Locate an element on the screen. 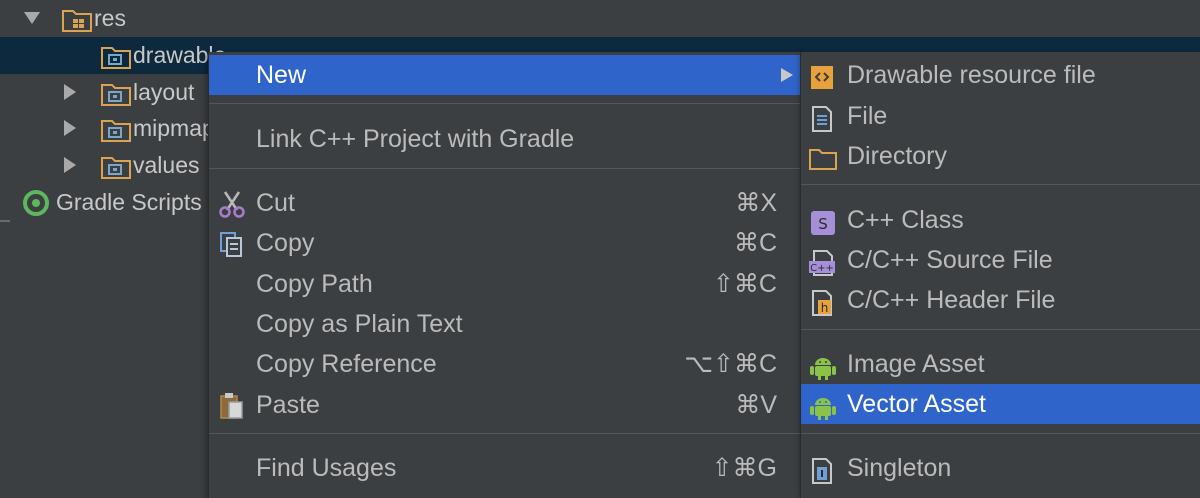 The image size is (1200, 498). menu-item-label: Drawable resource file is located at coordinates (971, 75).